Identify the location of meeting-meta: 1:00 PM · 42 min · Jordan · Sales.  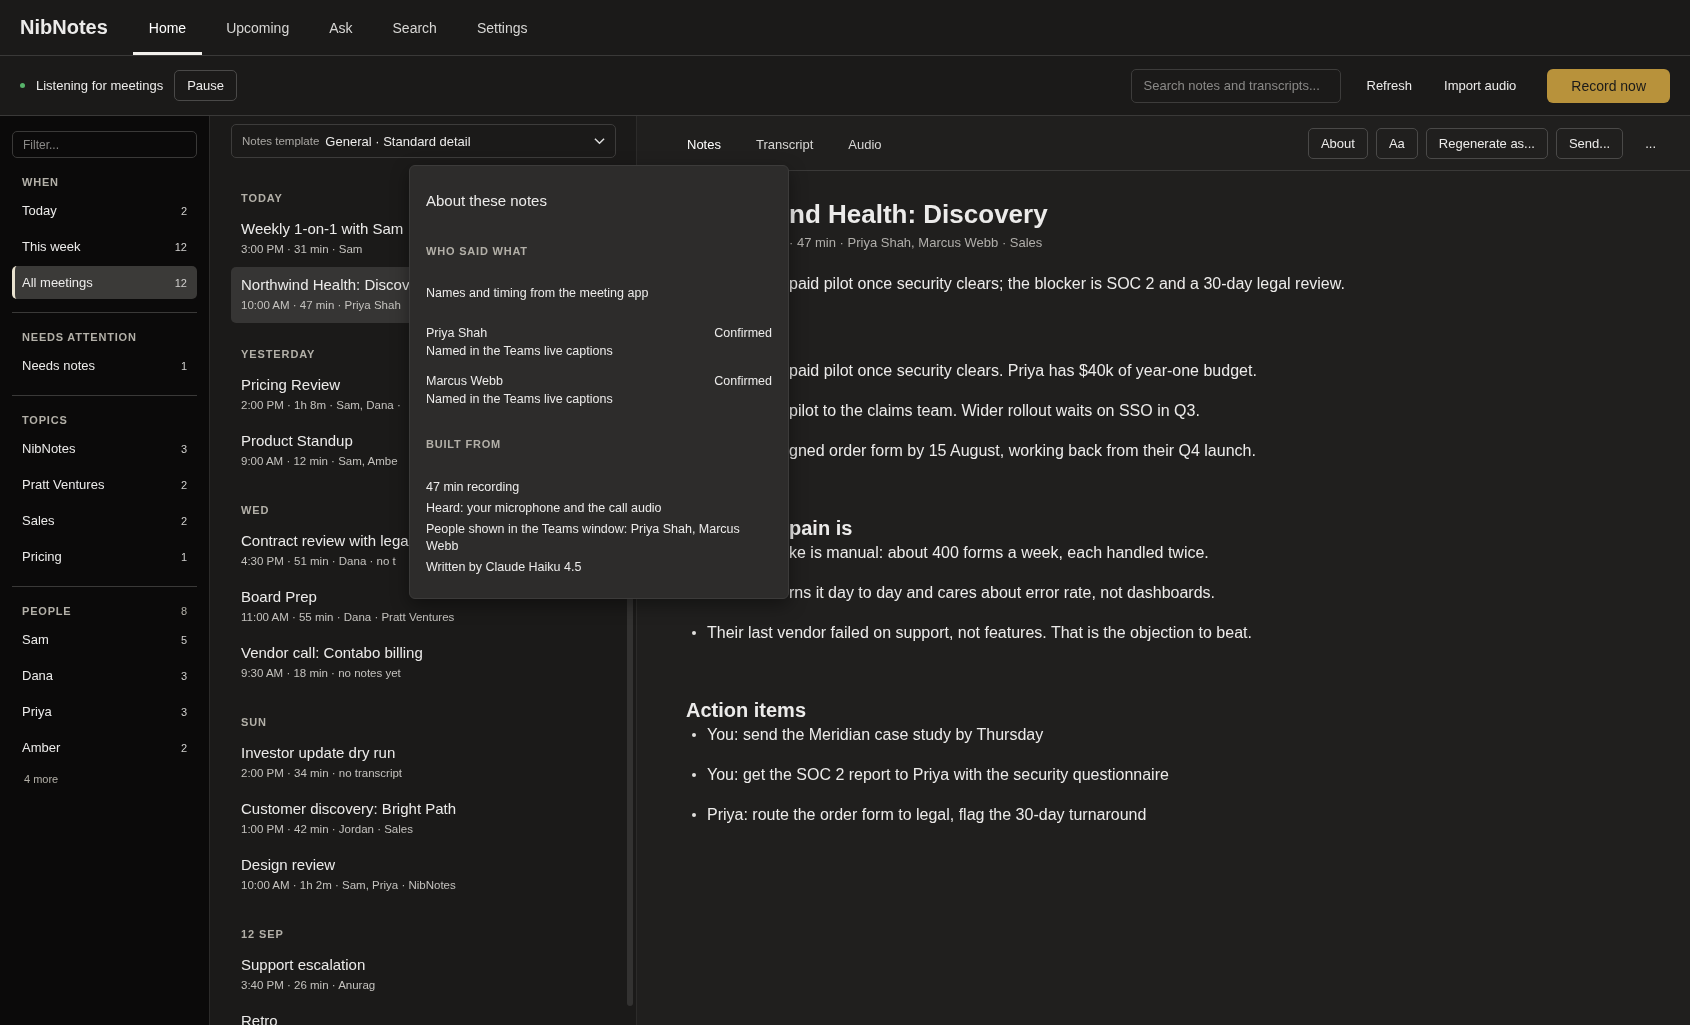
(327, 829).